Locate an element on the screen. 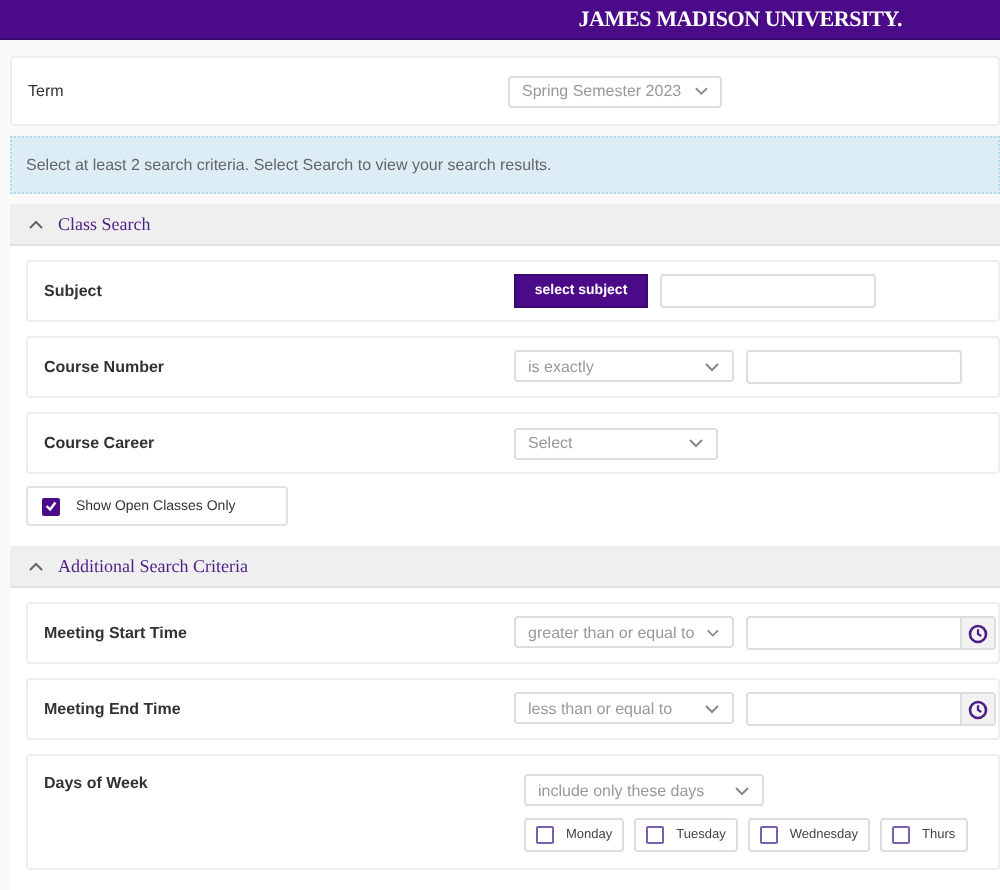 This screenshot has height=890, width=1000. field-label: Subject is located at coordinates (74, 291).